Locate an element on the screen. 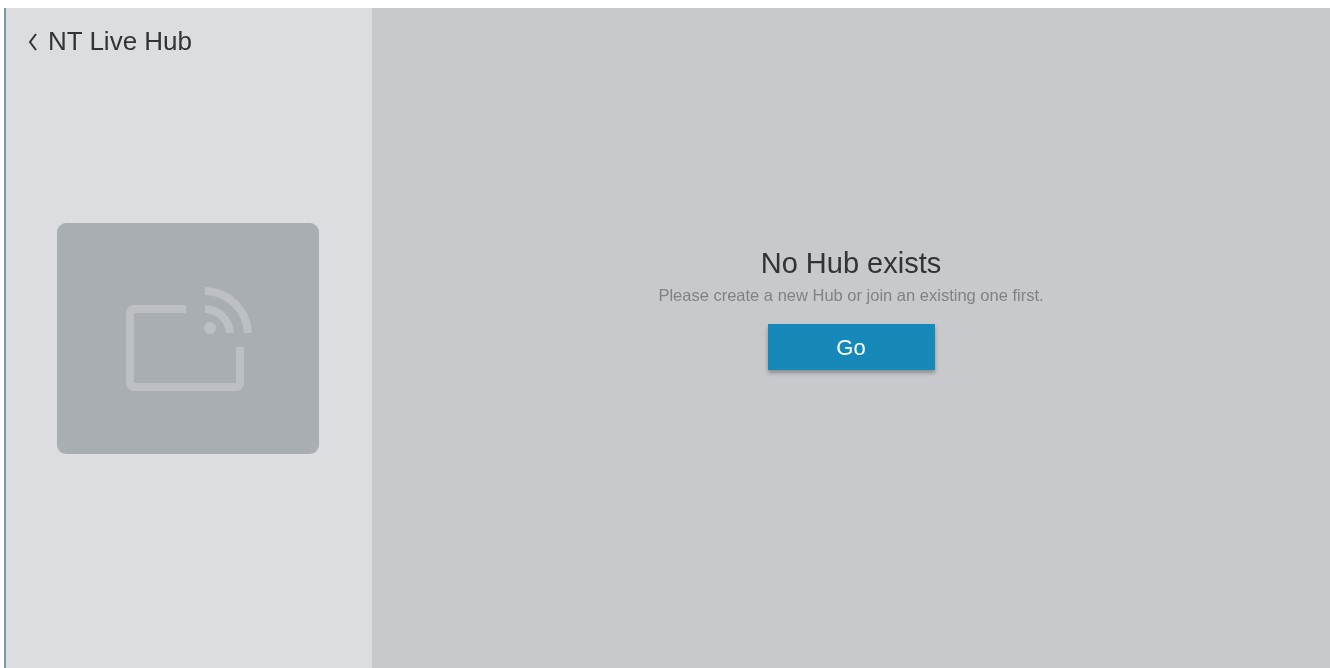 The image size is (1330, 668). empty-state-message: Please create a new Hub or join an existing one first. is located at coordinates (851, 295).